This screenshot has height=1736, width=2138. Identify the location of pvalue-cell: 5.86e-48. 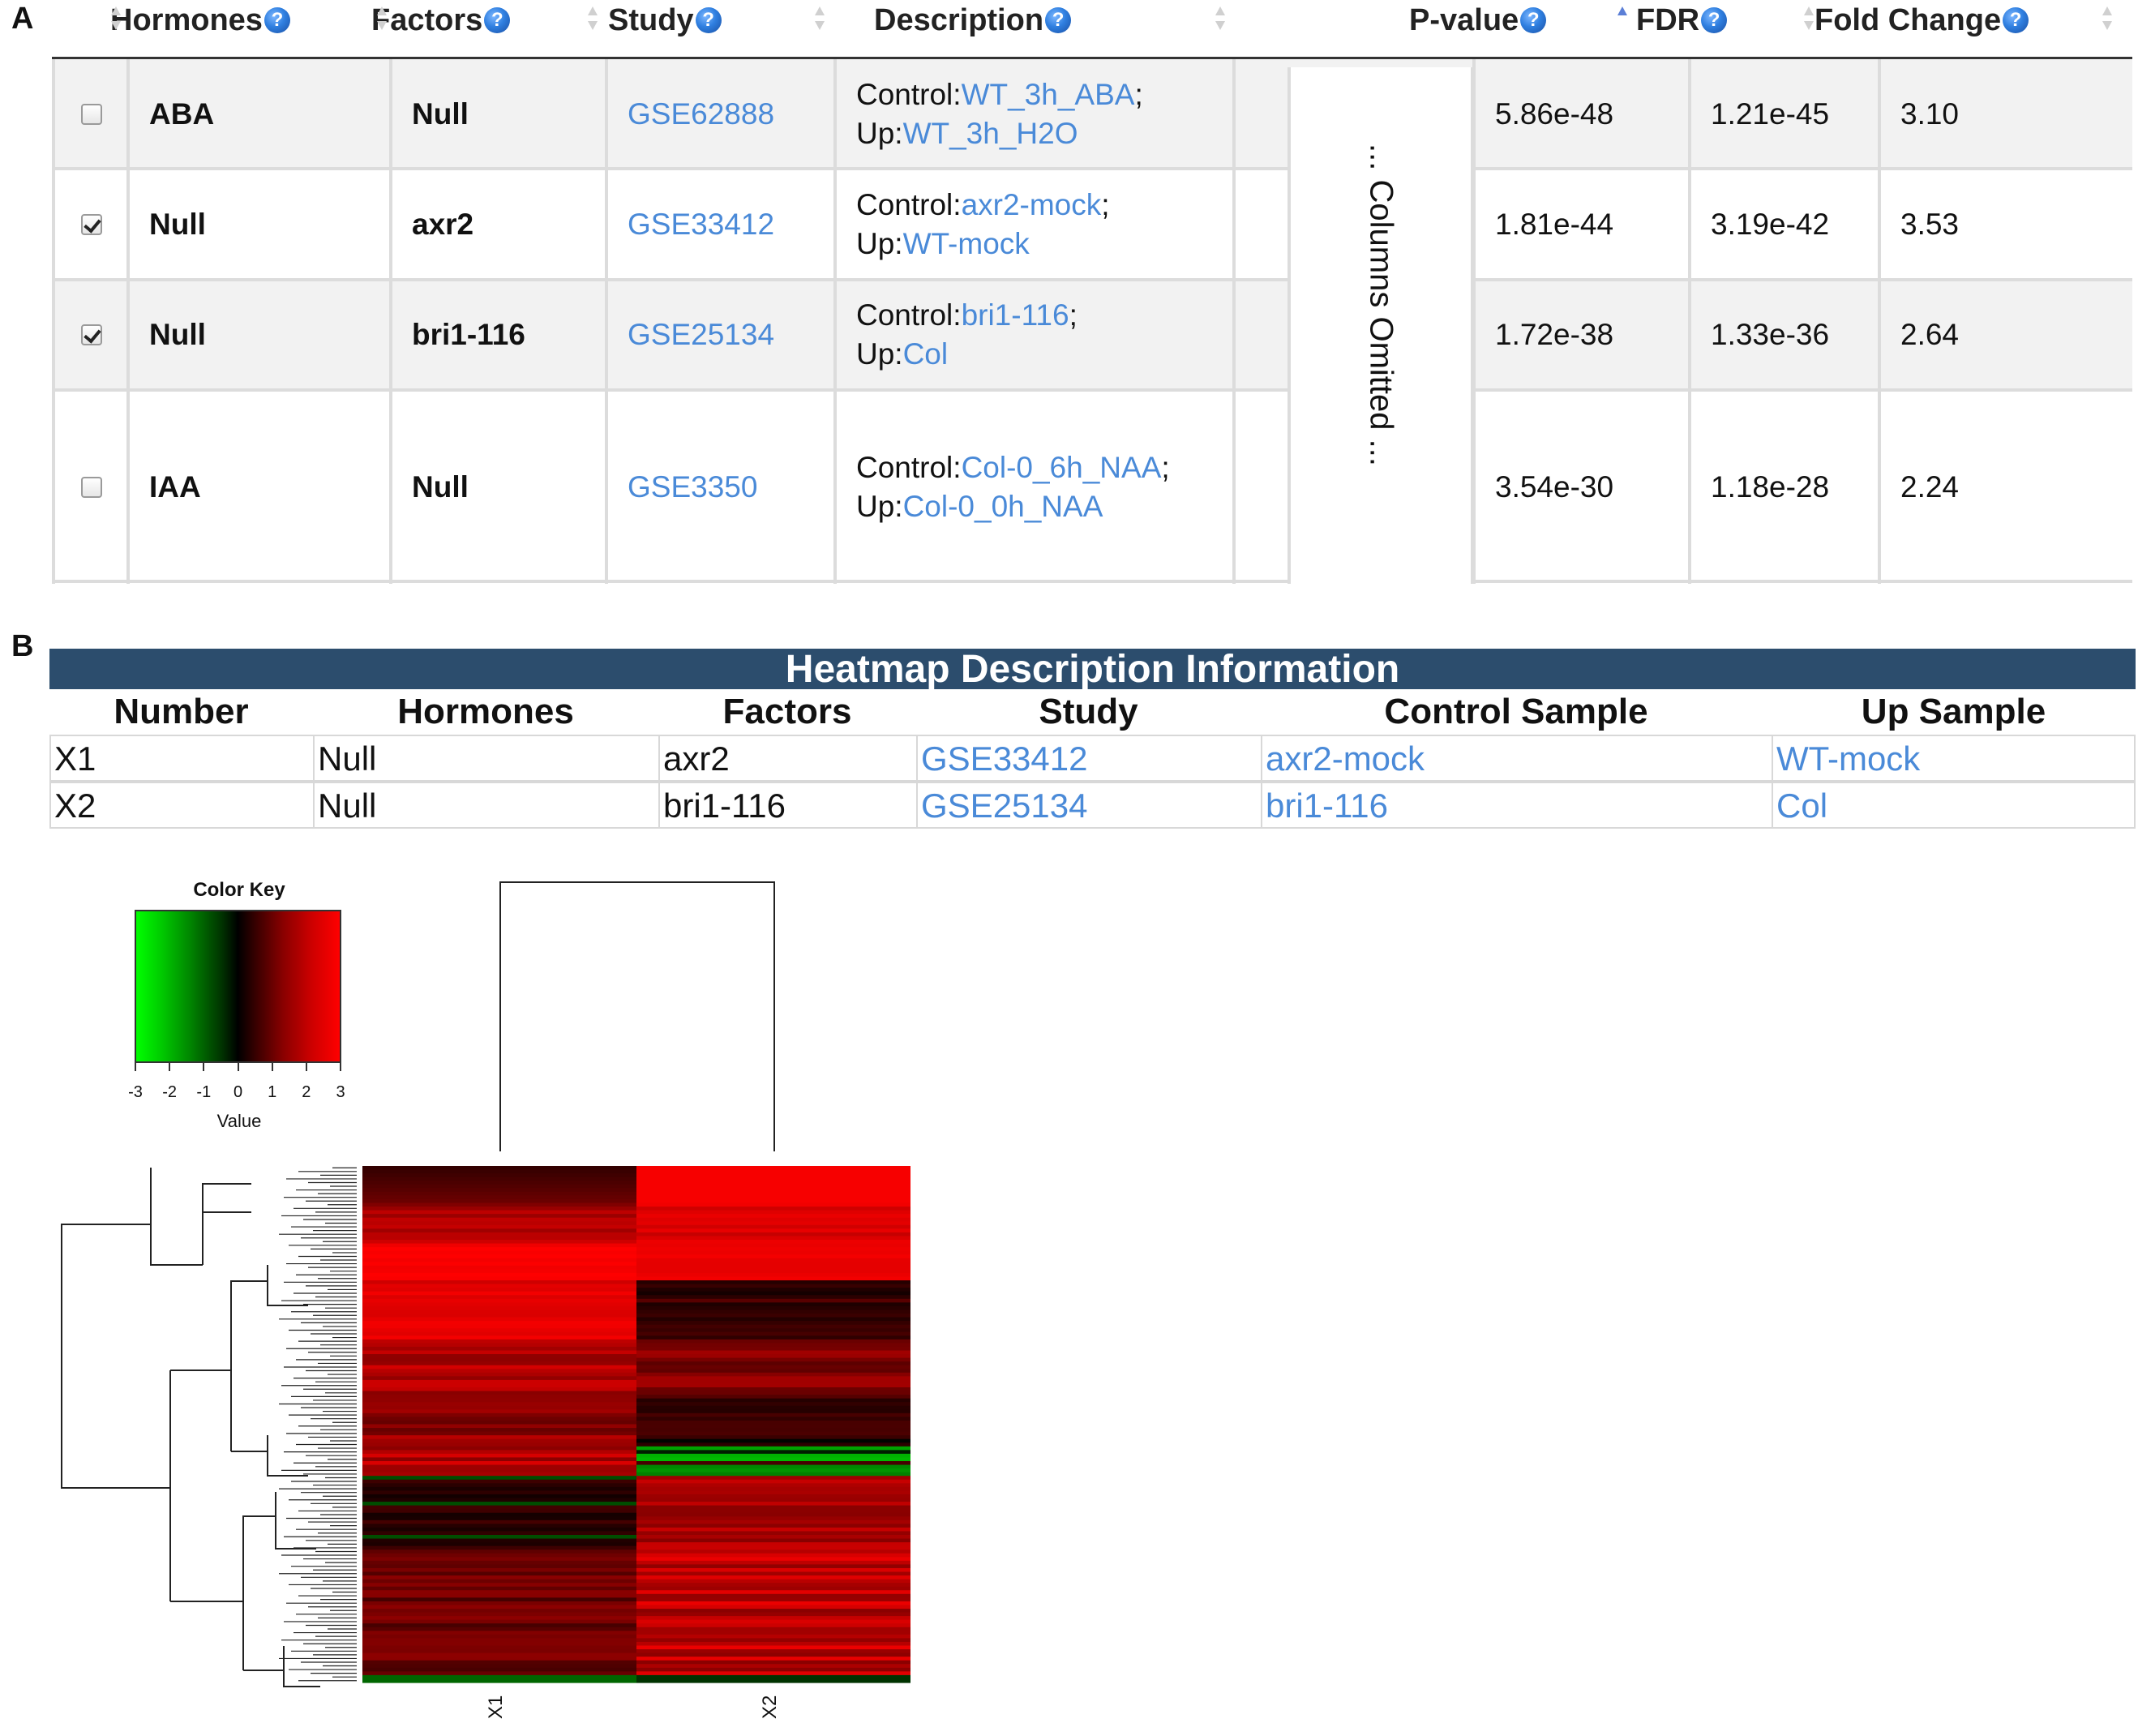
(1583, 114).